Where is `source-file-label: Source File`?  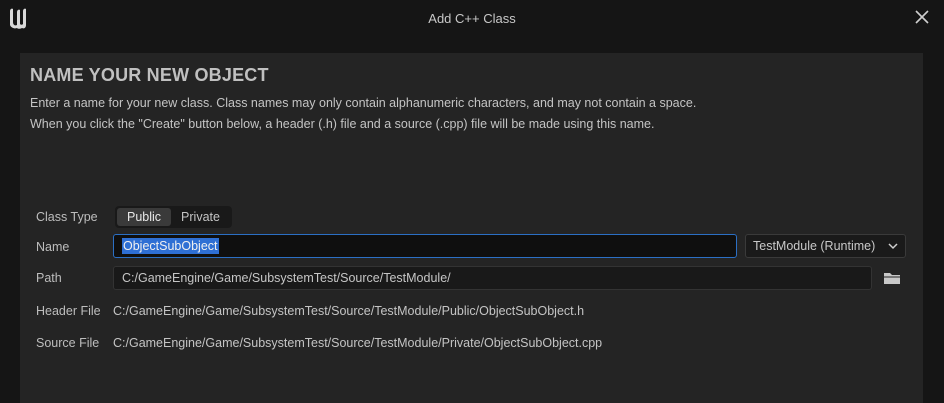 source-file-label: Source File is located at coordinates (68, 343).